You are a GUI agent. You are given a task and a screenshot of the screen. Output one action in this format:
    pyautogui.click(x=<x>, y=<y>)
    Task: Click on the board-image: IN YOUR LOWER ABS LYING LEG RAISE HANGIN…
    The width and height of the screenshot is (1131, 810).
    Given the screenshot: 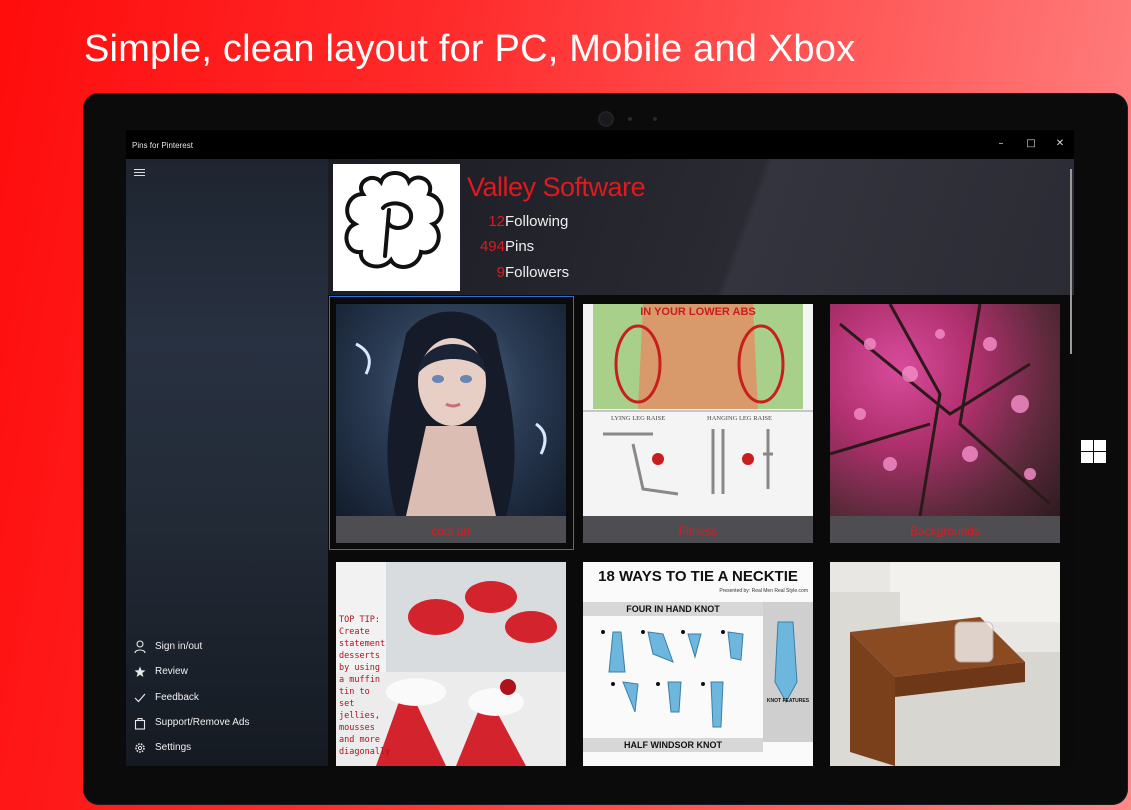 What is the action you would take?
    pyautogui.click(x=698, y=410)
    